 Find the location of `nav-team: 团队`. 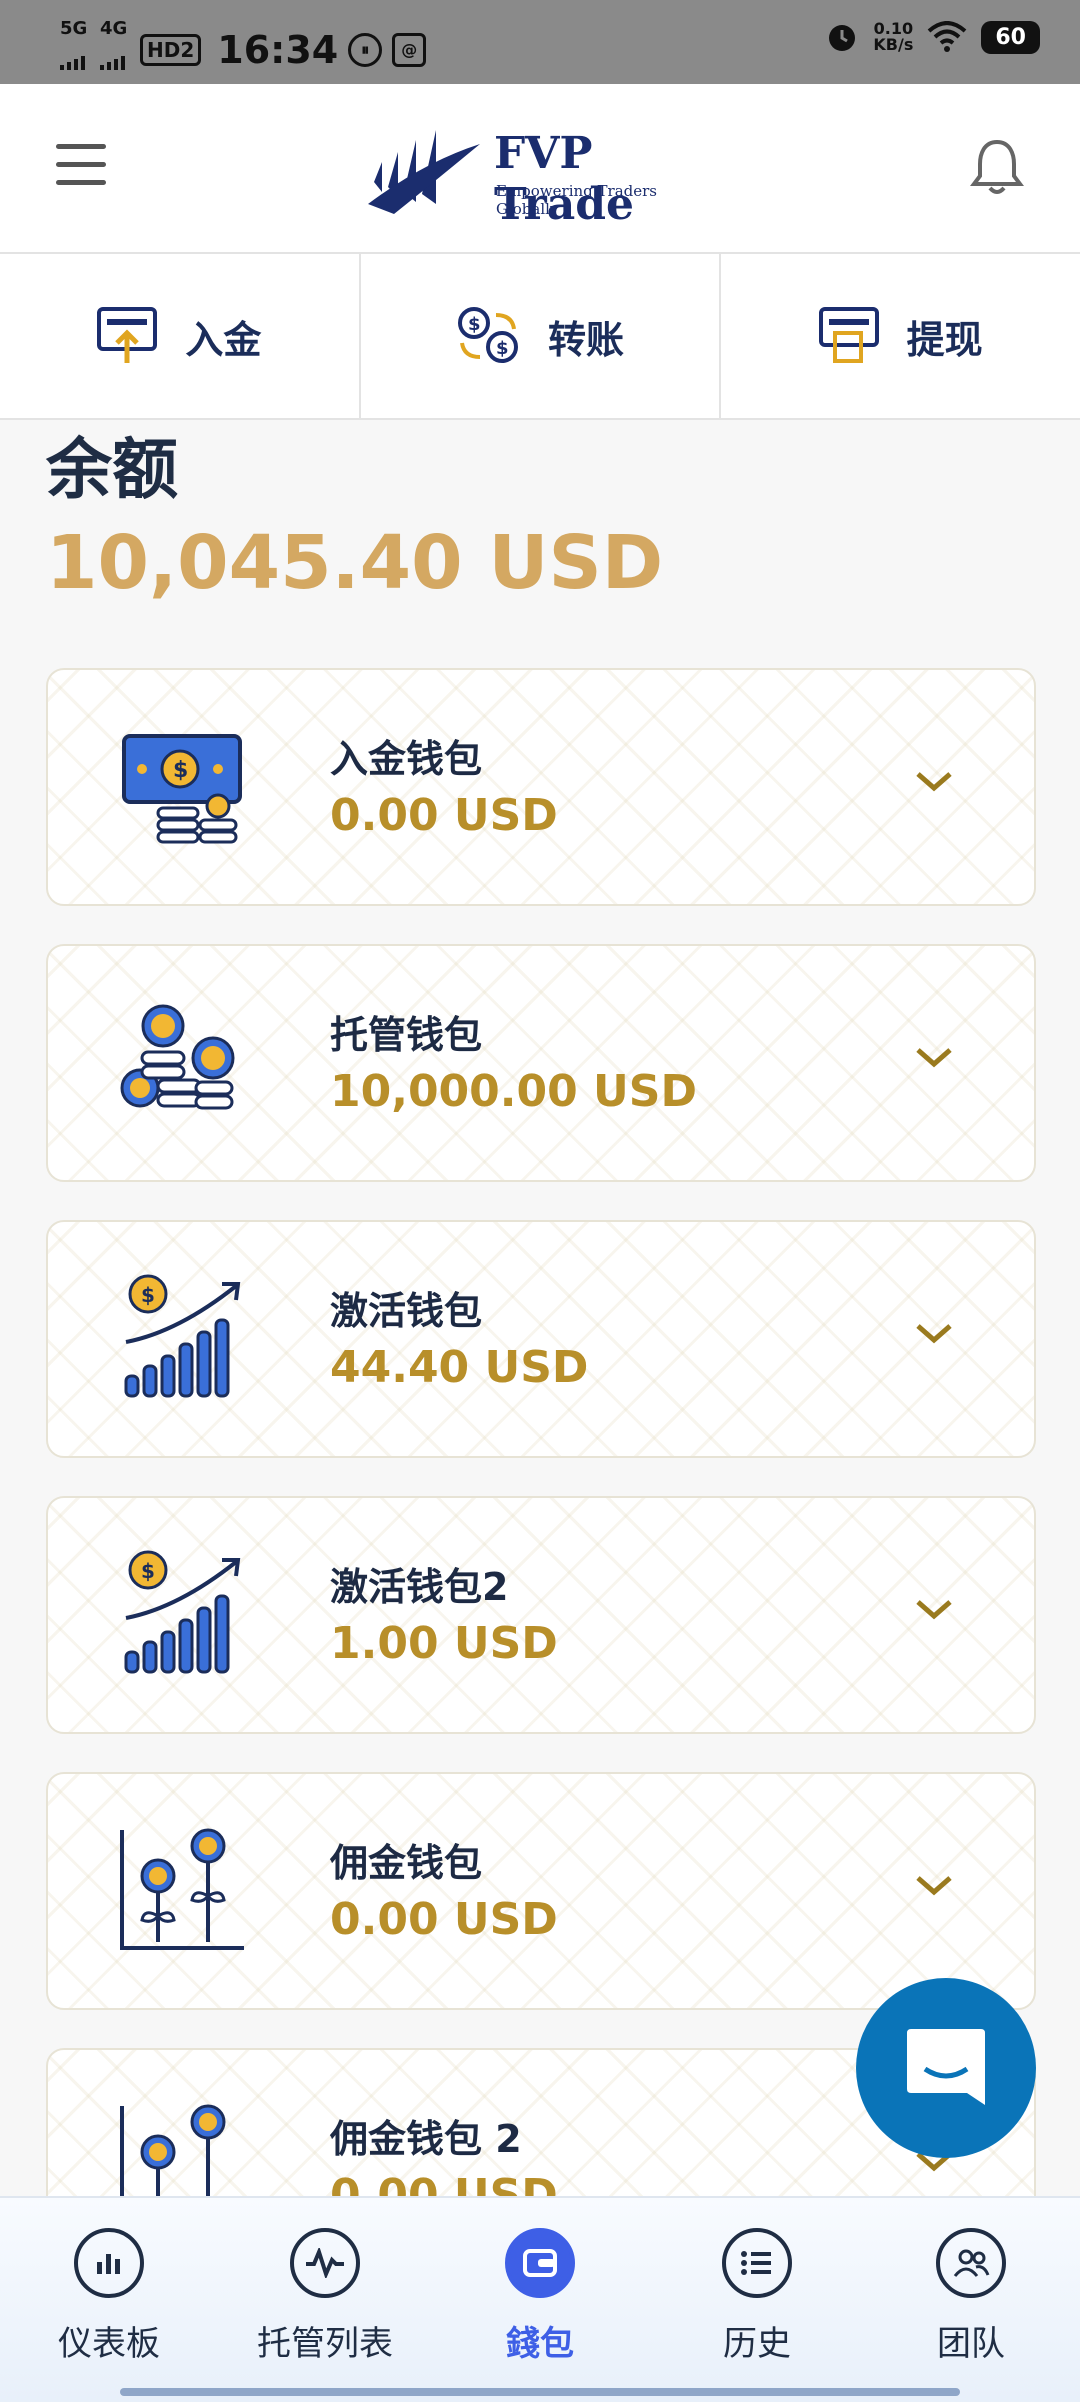

nav-team: 团队 is located at coordinates (971, 2296).